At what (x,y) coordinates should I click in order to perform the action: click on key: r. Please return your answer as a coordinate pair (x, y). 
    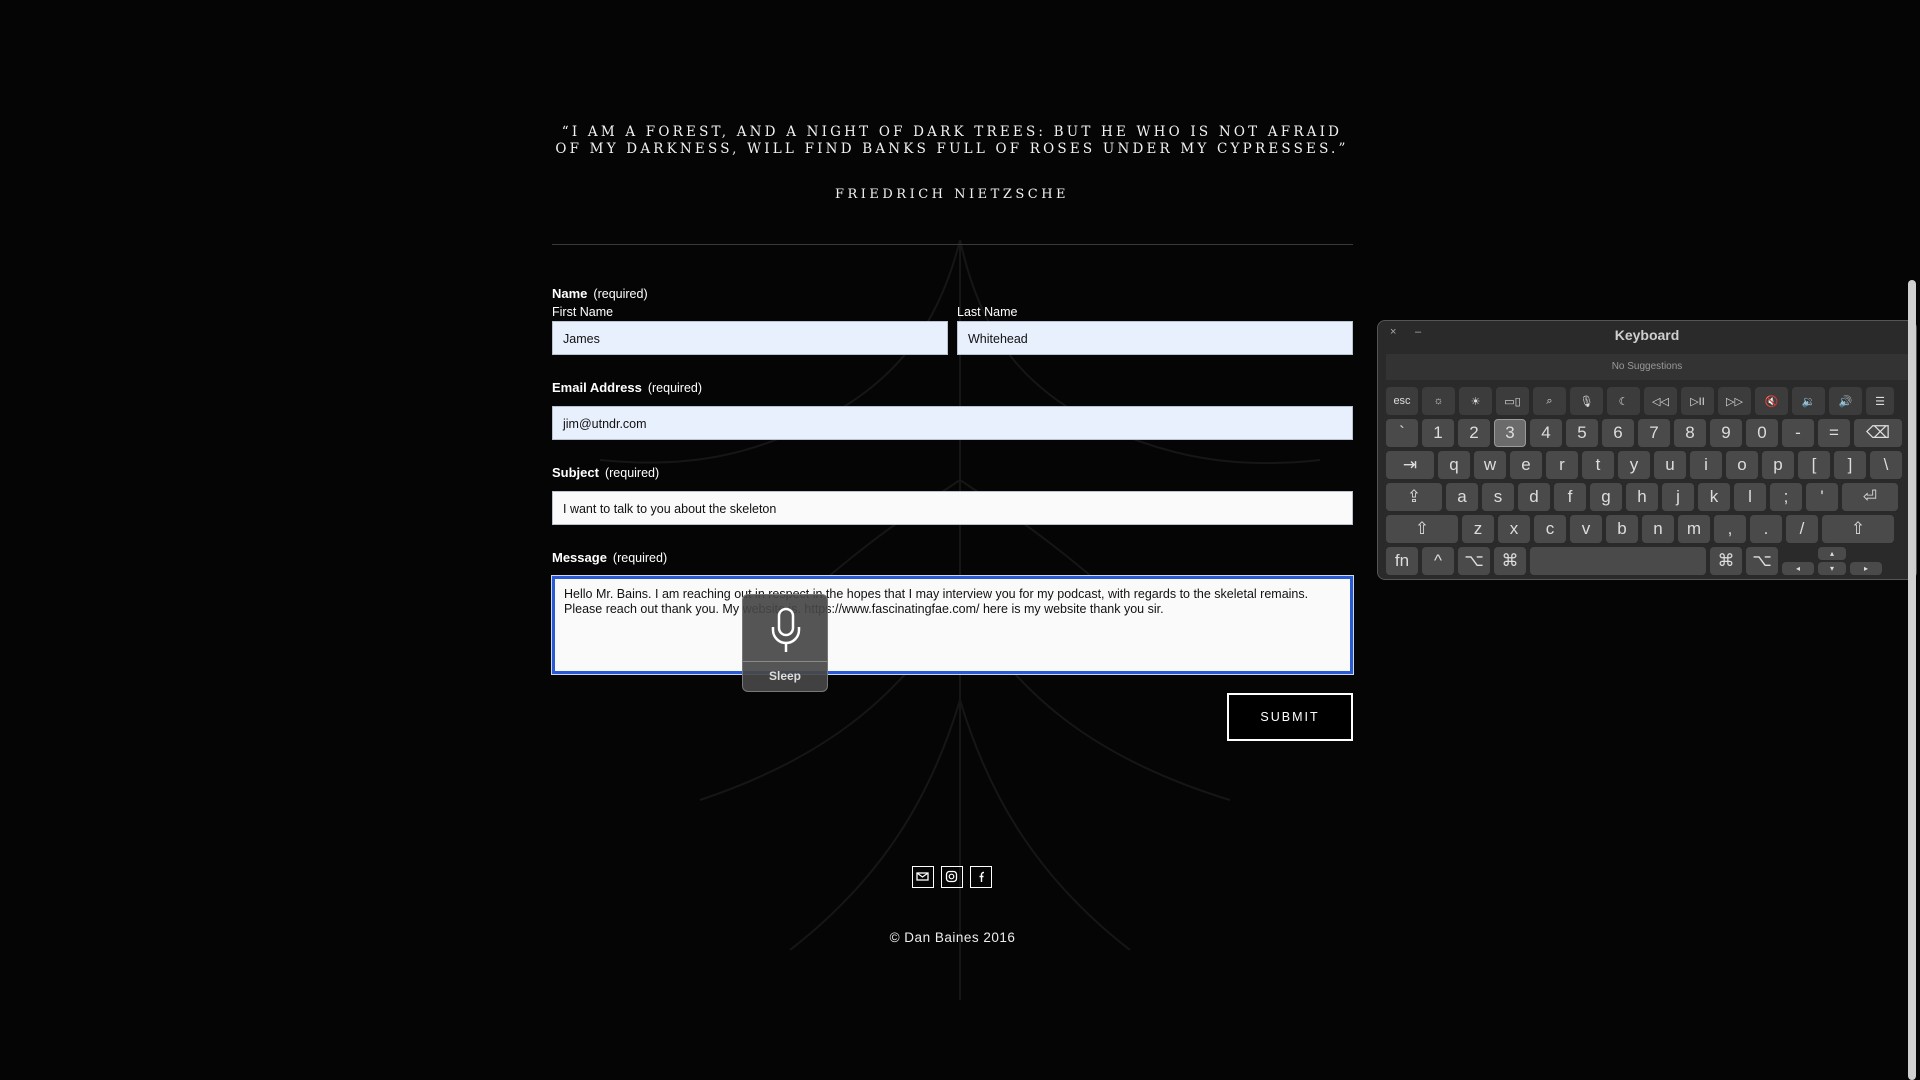
    Looking at the image, I should click on (1562, 465).